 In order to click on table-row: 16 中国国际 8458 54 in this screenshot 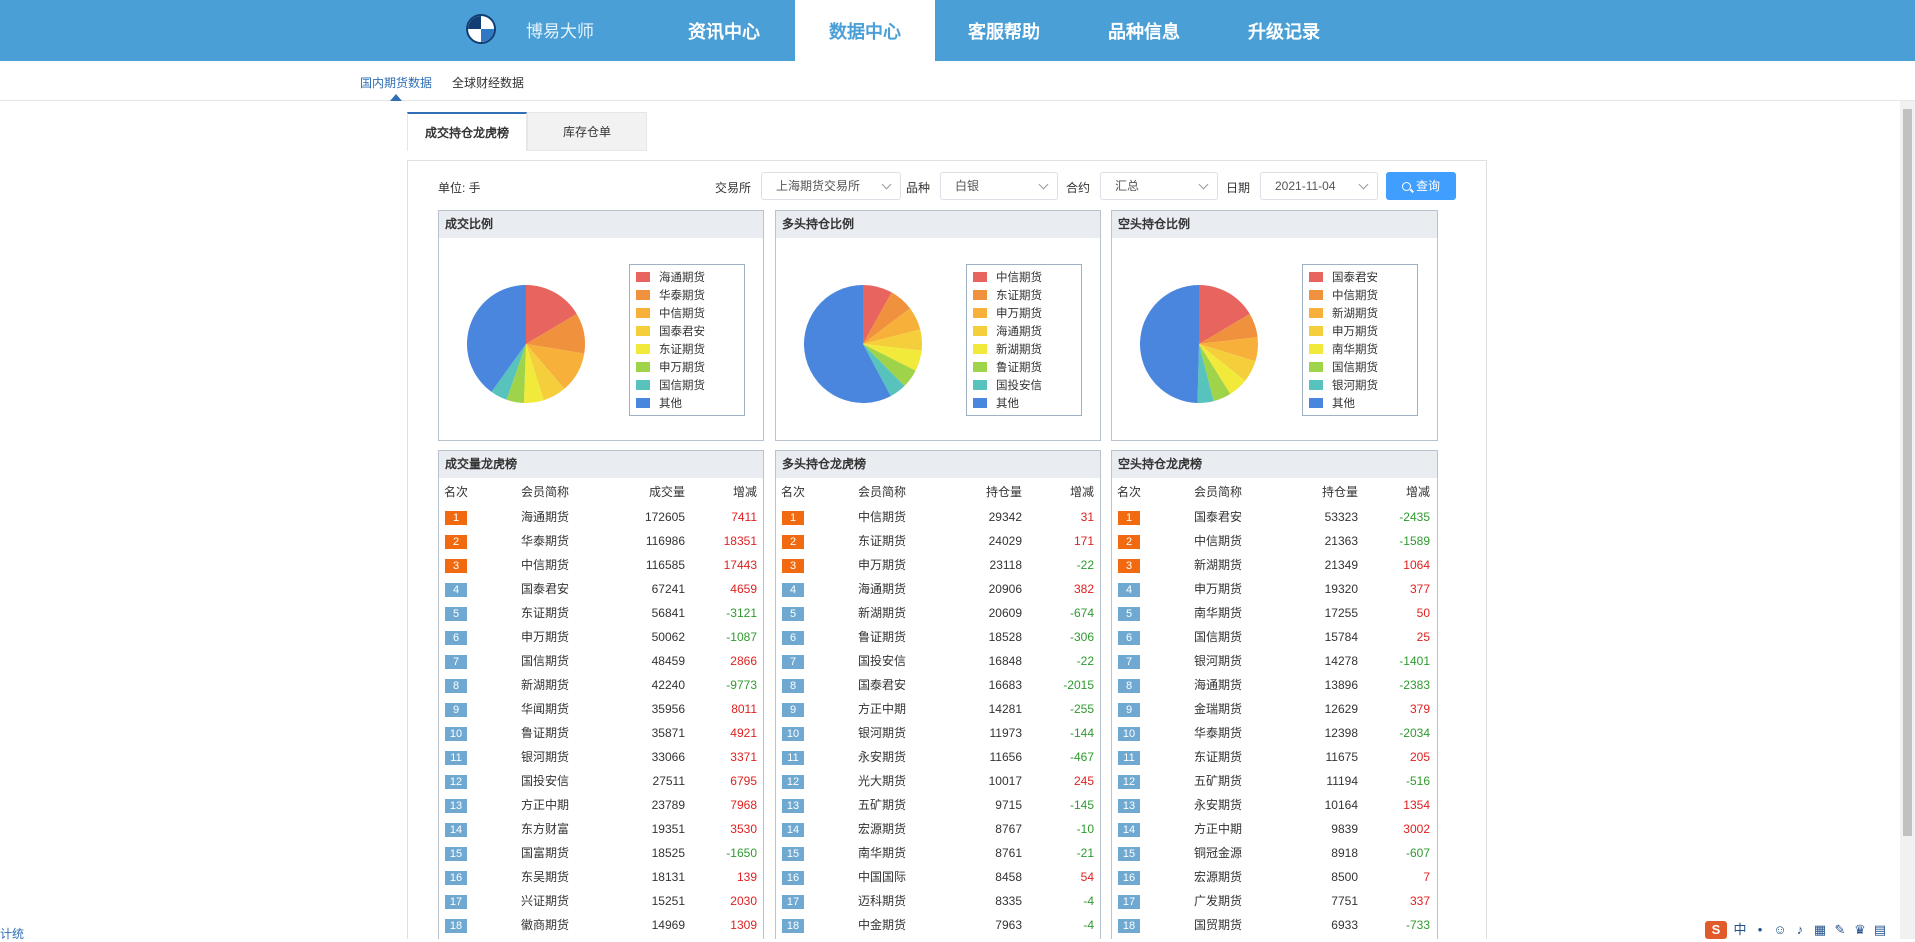, I will do `click(938, 877)`.